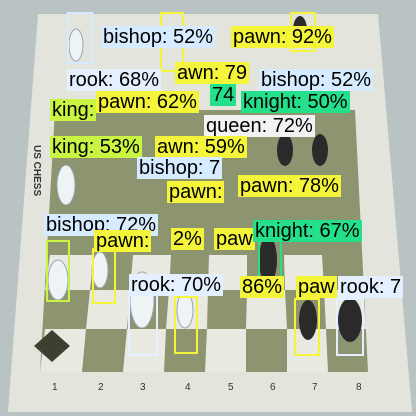 The width and height of the screenshot is (416, 416). Describe the element at coordinates (359, 387) in the screenshot. I see `file-label: 8` at that location.